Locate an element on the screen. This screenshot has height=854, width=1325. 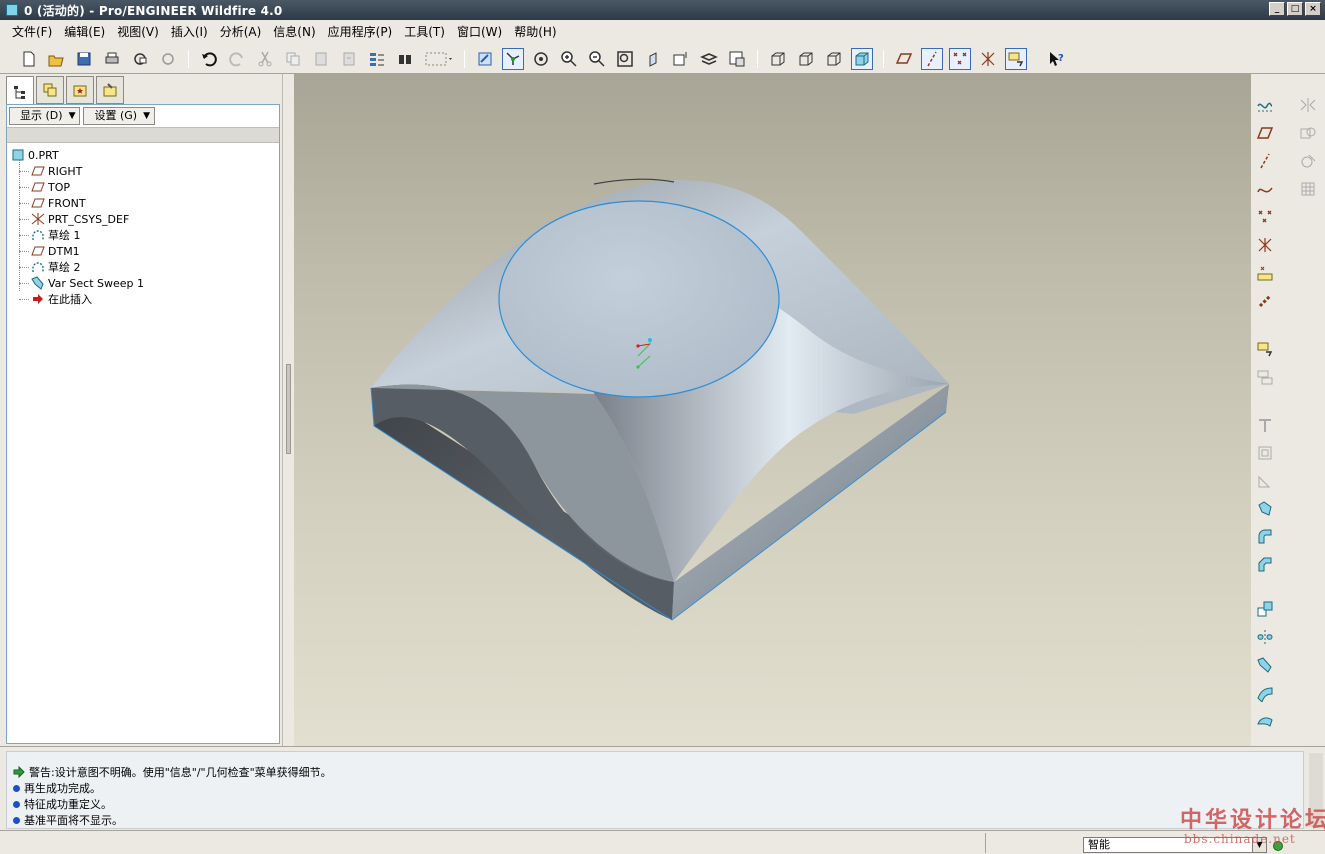
send-mail-icon is located at coordinates (140, 59).